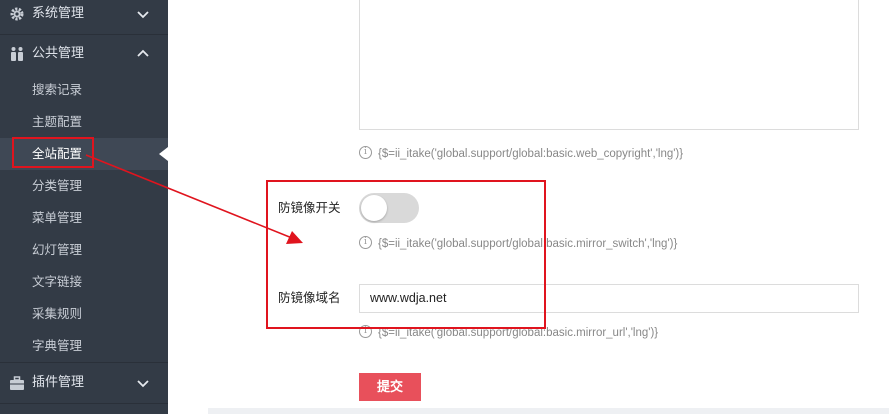 This screenshot has width=889, height=414. I want to click on sidebar-item-label: 全站配置, so click(57, 153).